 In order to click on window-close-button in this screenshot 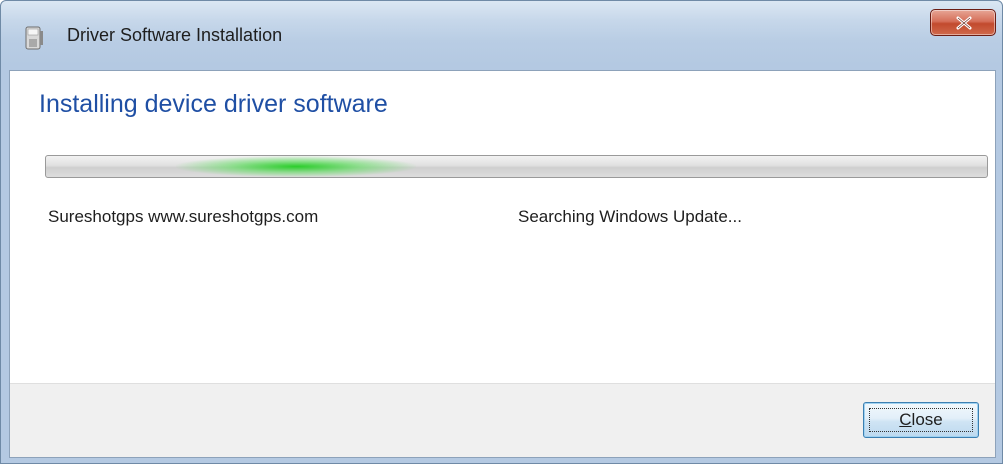, I will do `click(963, 22)`.